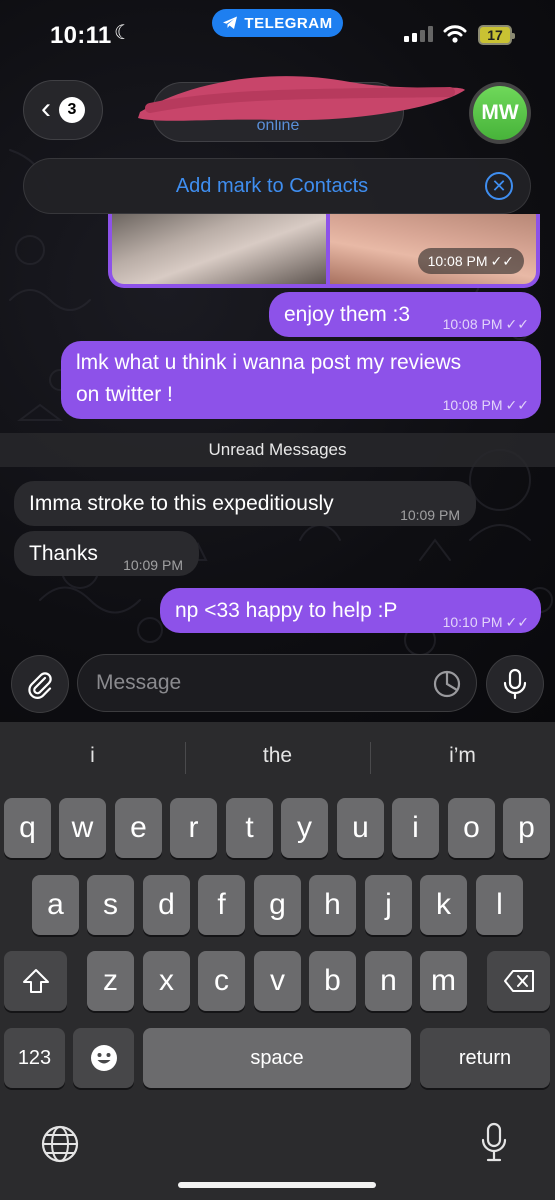 This screenshot has height=1200, width=555. I want to click on microphone-icon, so click(515, 684).